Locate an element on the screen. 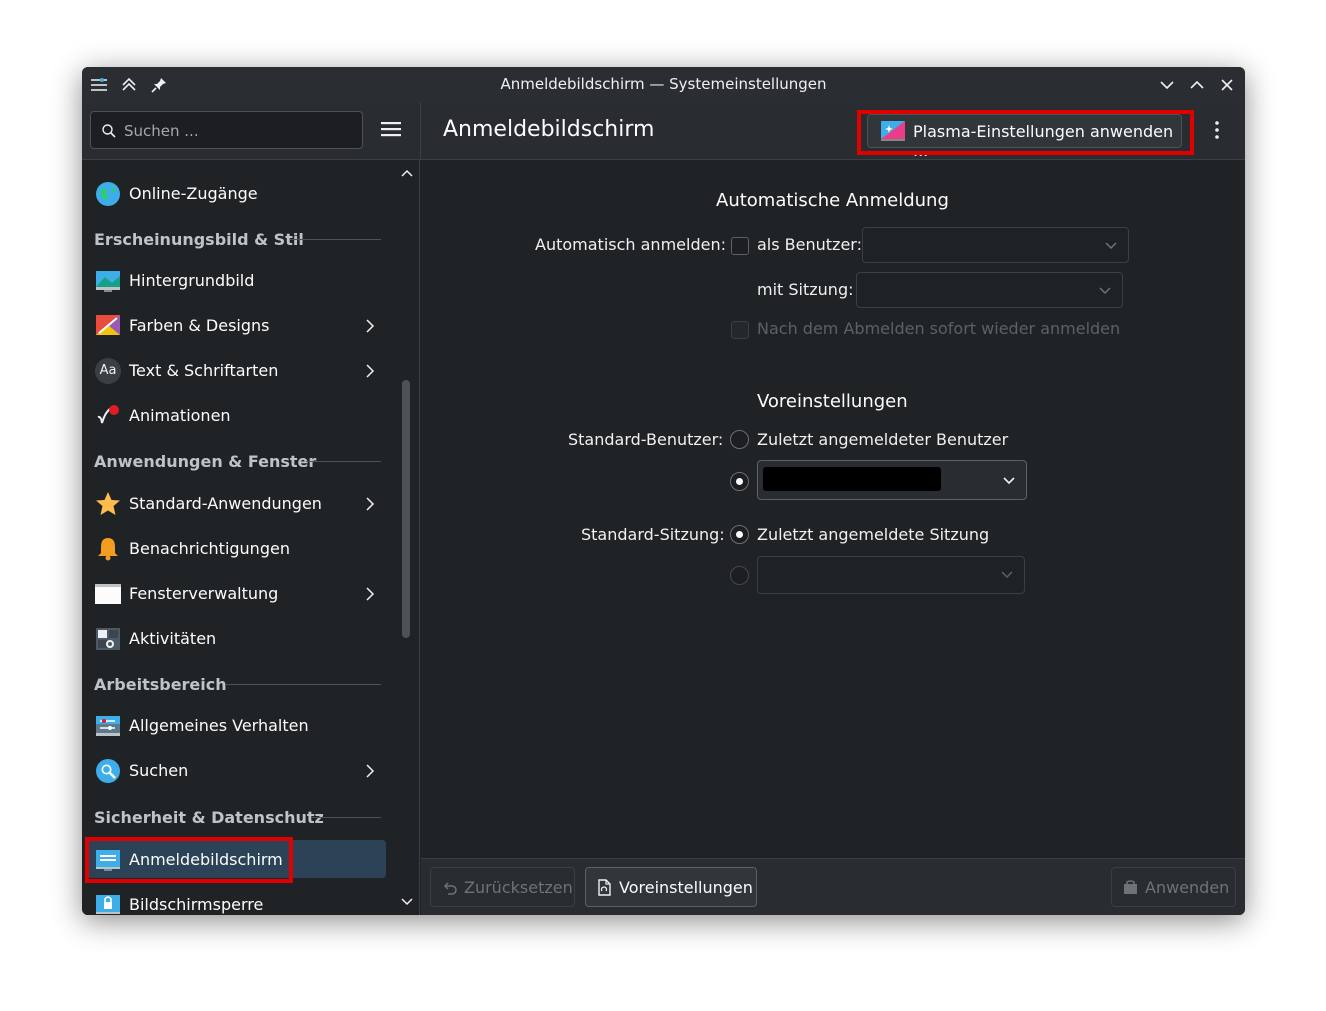  scrollbar-thumb is located at coordinates (406, 509).